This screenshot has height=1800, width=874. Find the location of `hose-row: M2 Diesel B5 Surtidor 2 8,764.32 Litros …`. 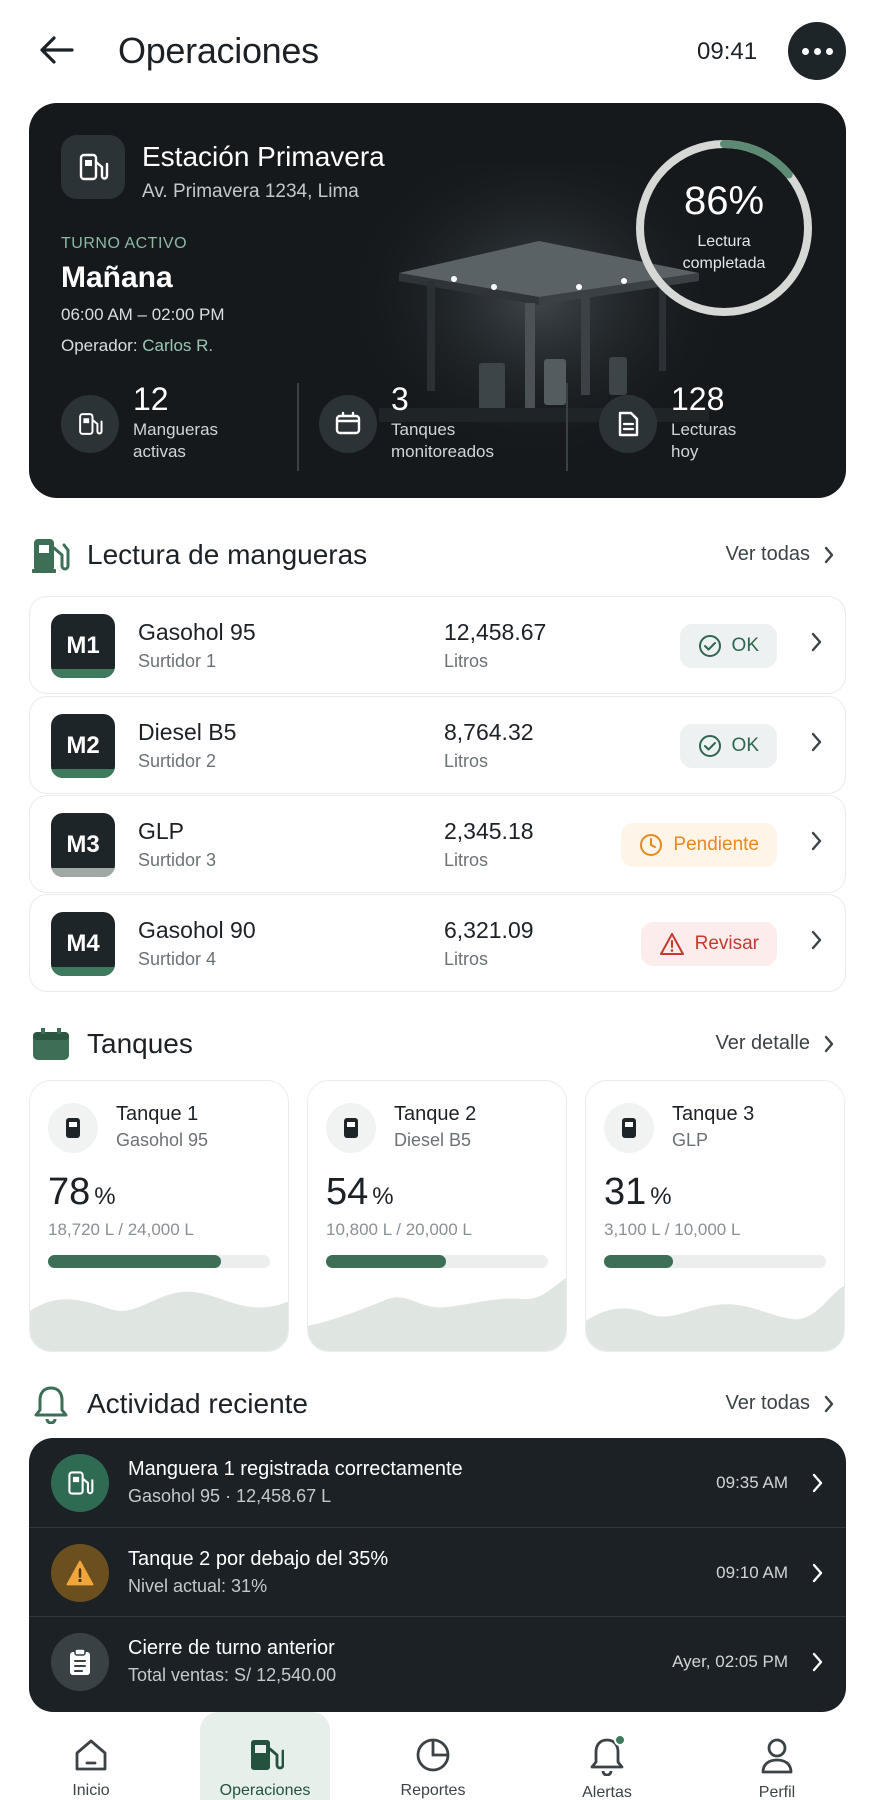

hose-row: M2 Diesel B5 Surtidor 2 8,764.32 Litros … is located at coordinates (437, 745).